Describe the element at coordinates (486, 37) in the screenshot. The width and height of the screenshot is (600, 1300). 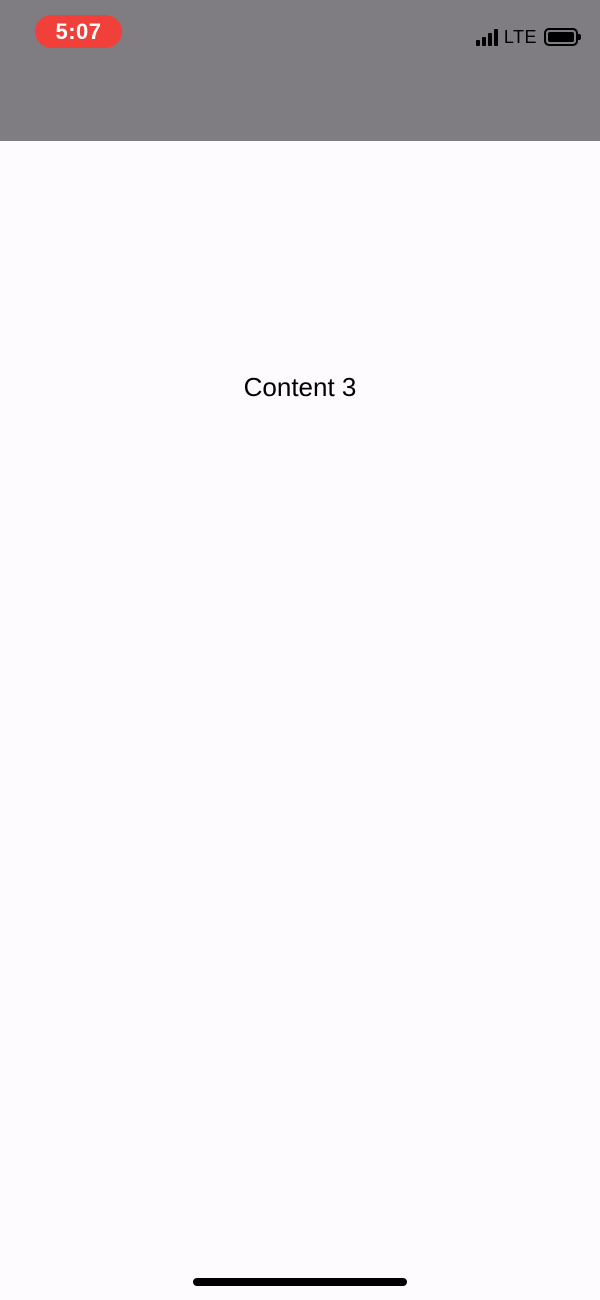
I see `cellular-signal-icon` at that location.